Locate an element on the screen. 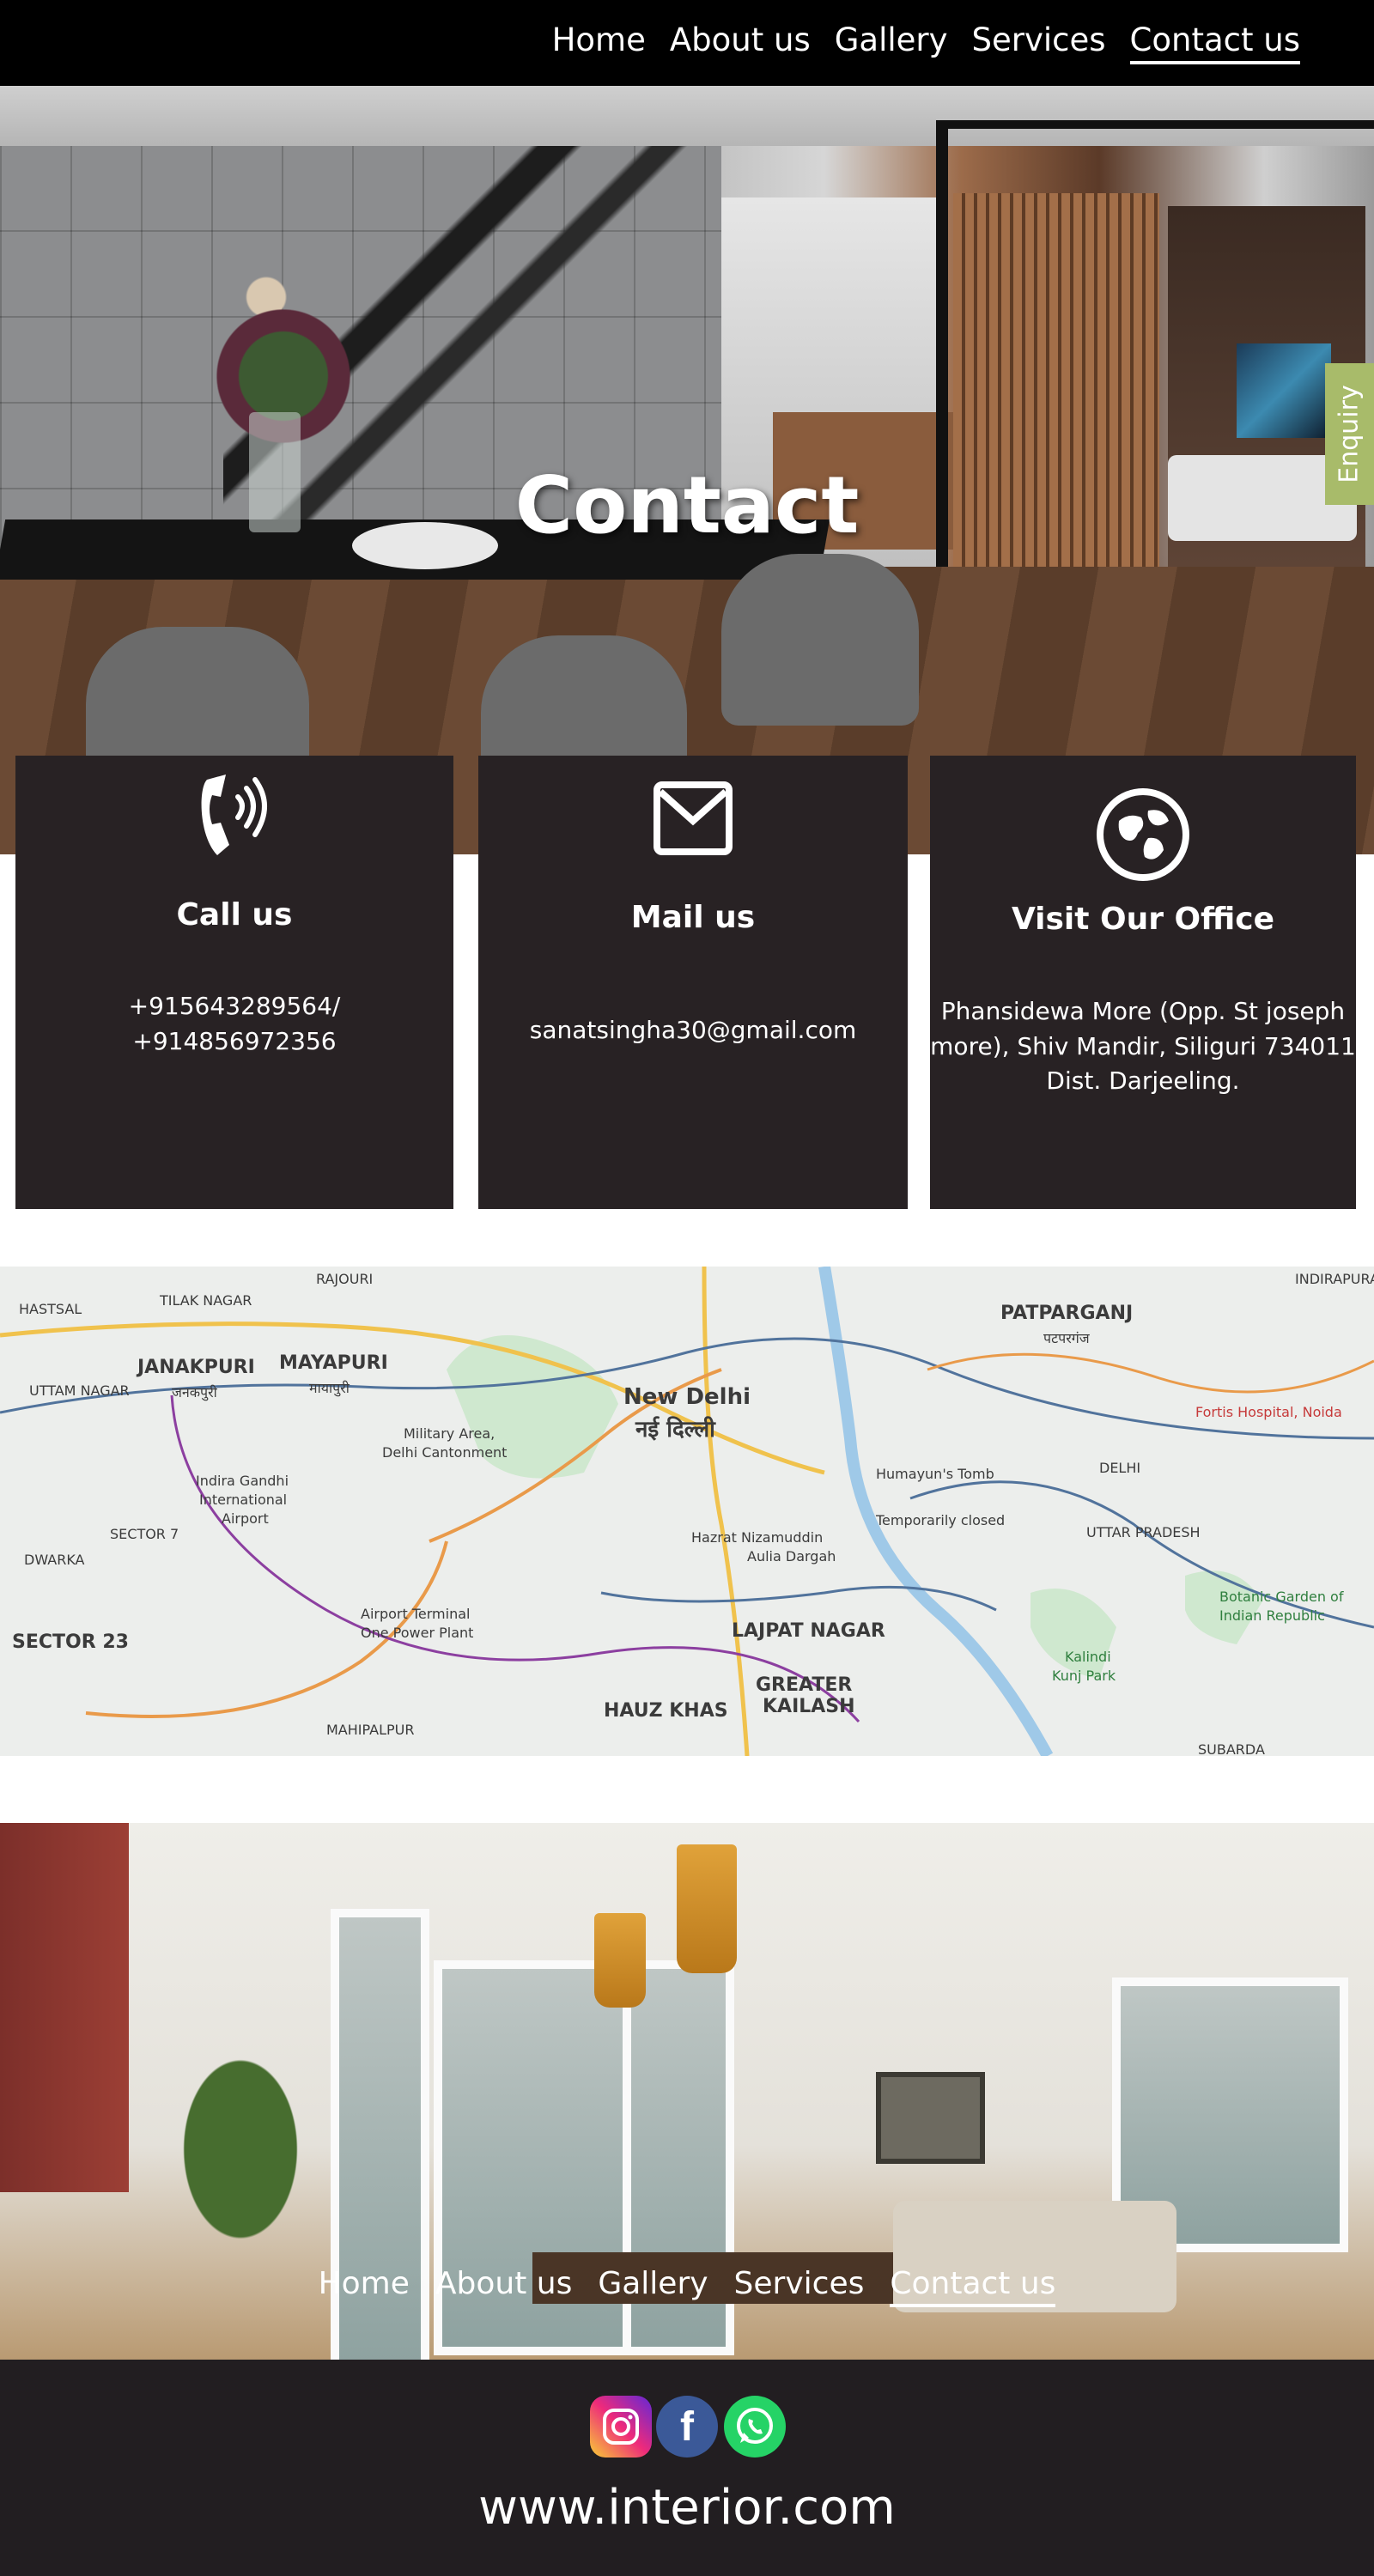 This screenshot has height=2576, width=1374. map-label-humayuns-tomb: Humayun's Tomb is located at coordinates (935, 1474).